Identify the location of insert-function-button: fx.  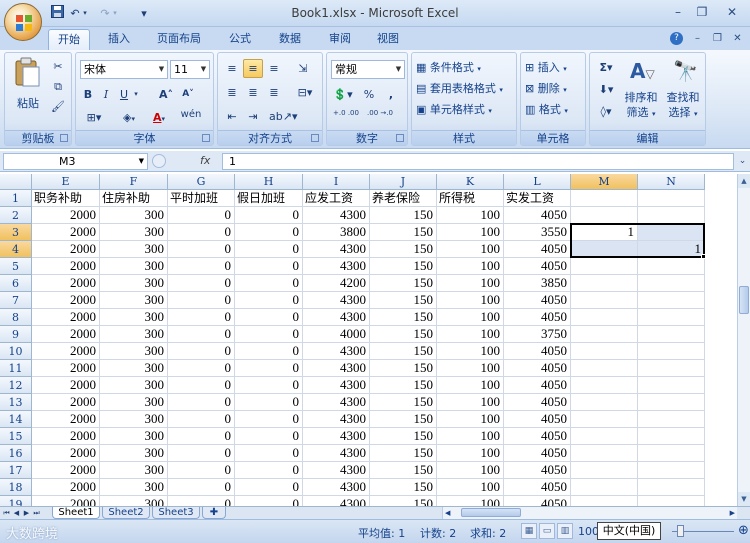
(205, 160).